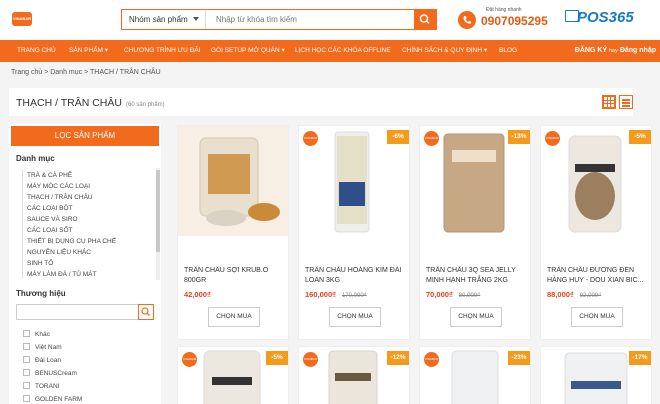  What do you see at coordinates (321, 102) in the screenshot?
I see `category-title-bar: THẠCH / TRÂN CHÂU (60 sản phẩm)` at bounding box center [321, 102].